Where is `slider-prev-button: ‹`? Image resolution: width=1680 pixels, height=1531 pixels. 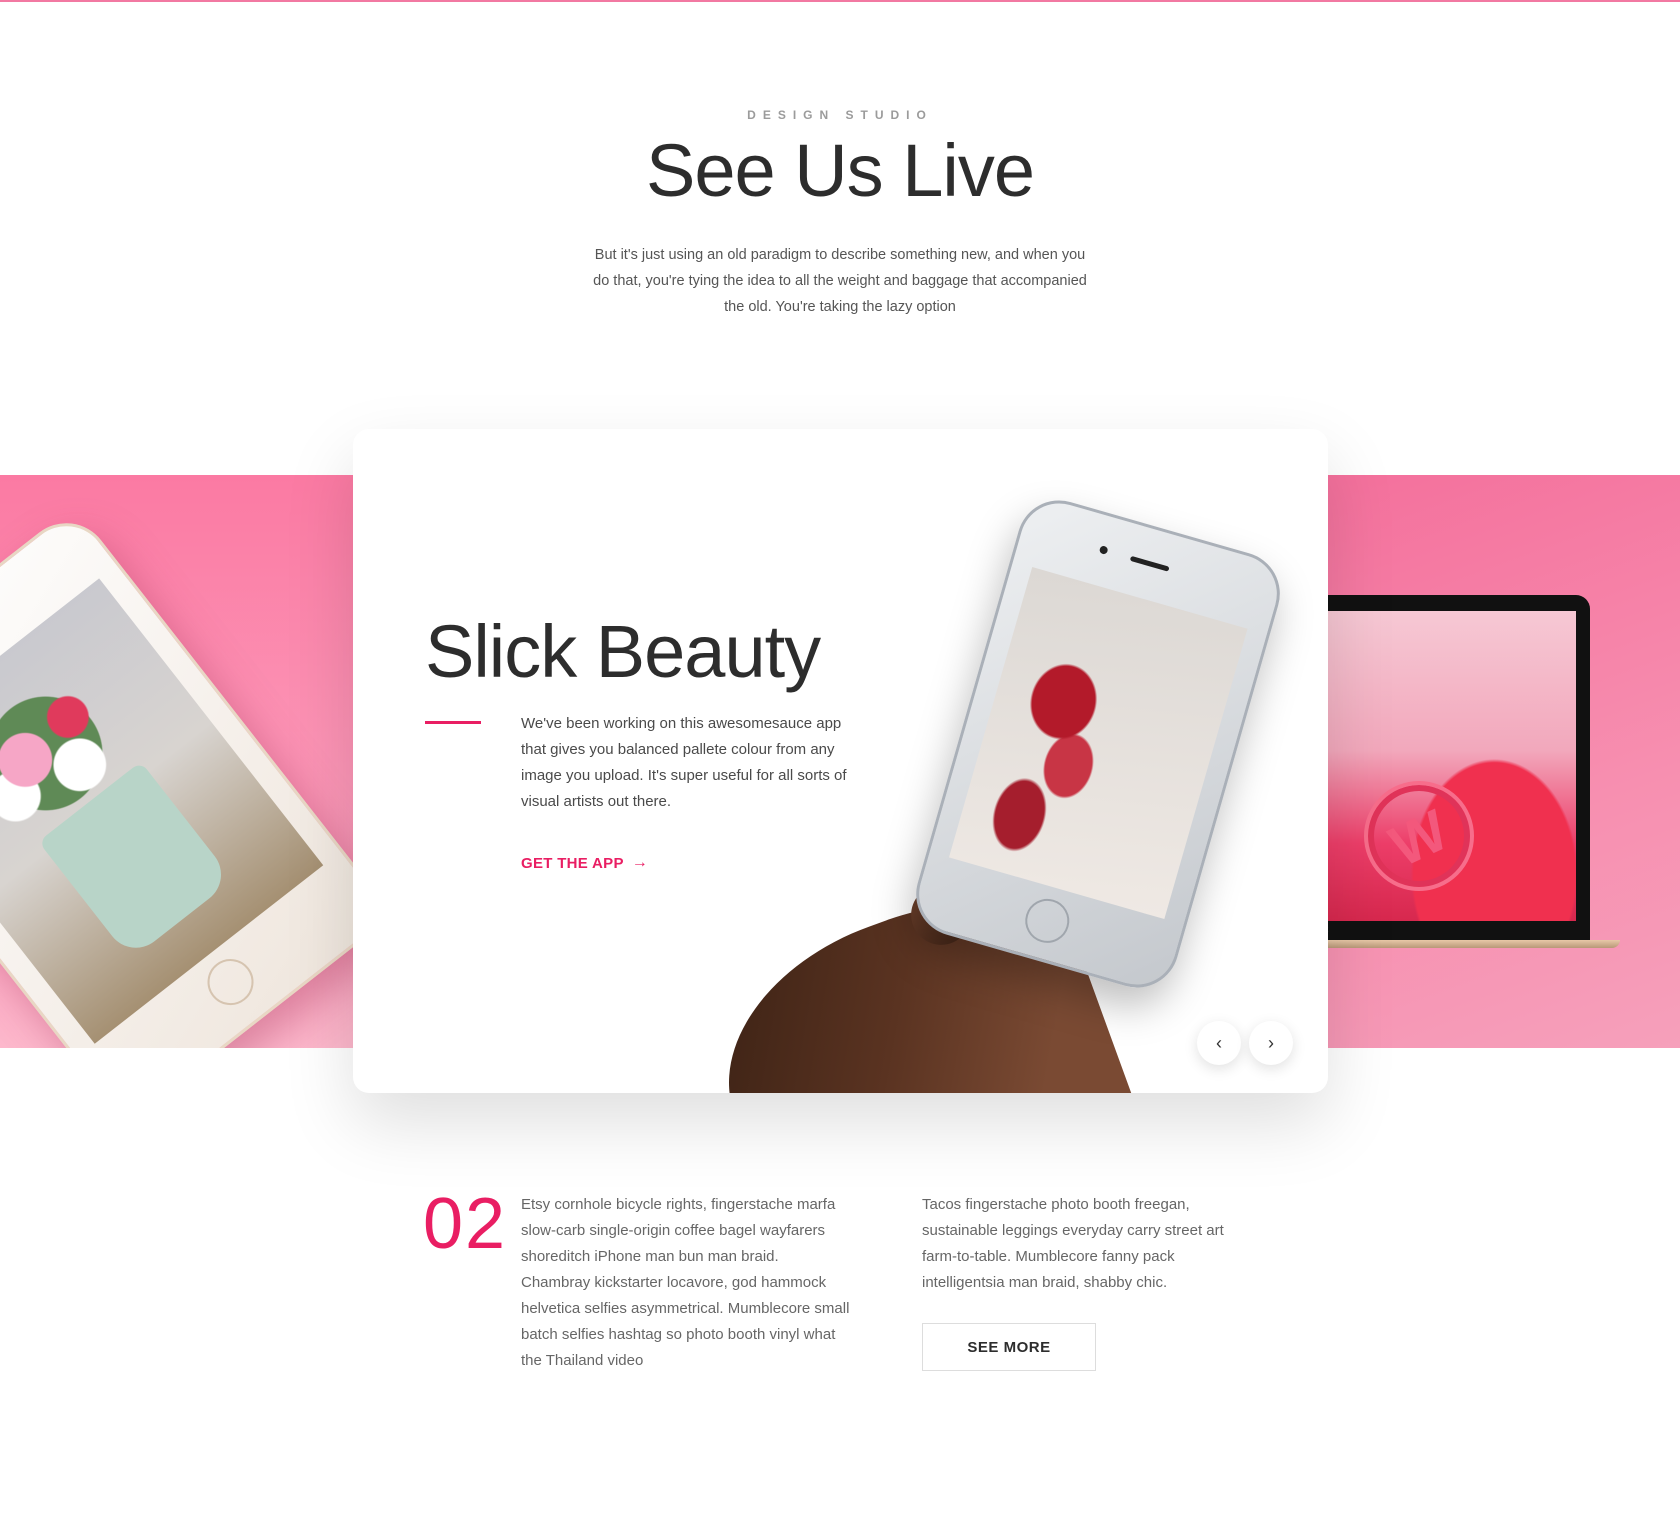 slider-prev-button: ‹ is located at coordinates (1219, 1043).